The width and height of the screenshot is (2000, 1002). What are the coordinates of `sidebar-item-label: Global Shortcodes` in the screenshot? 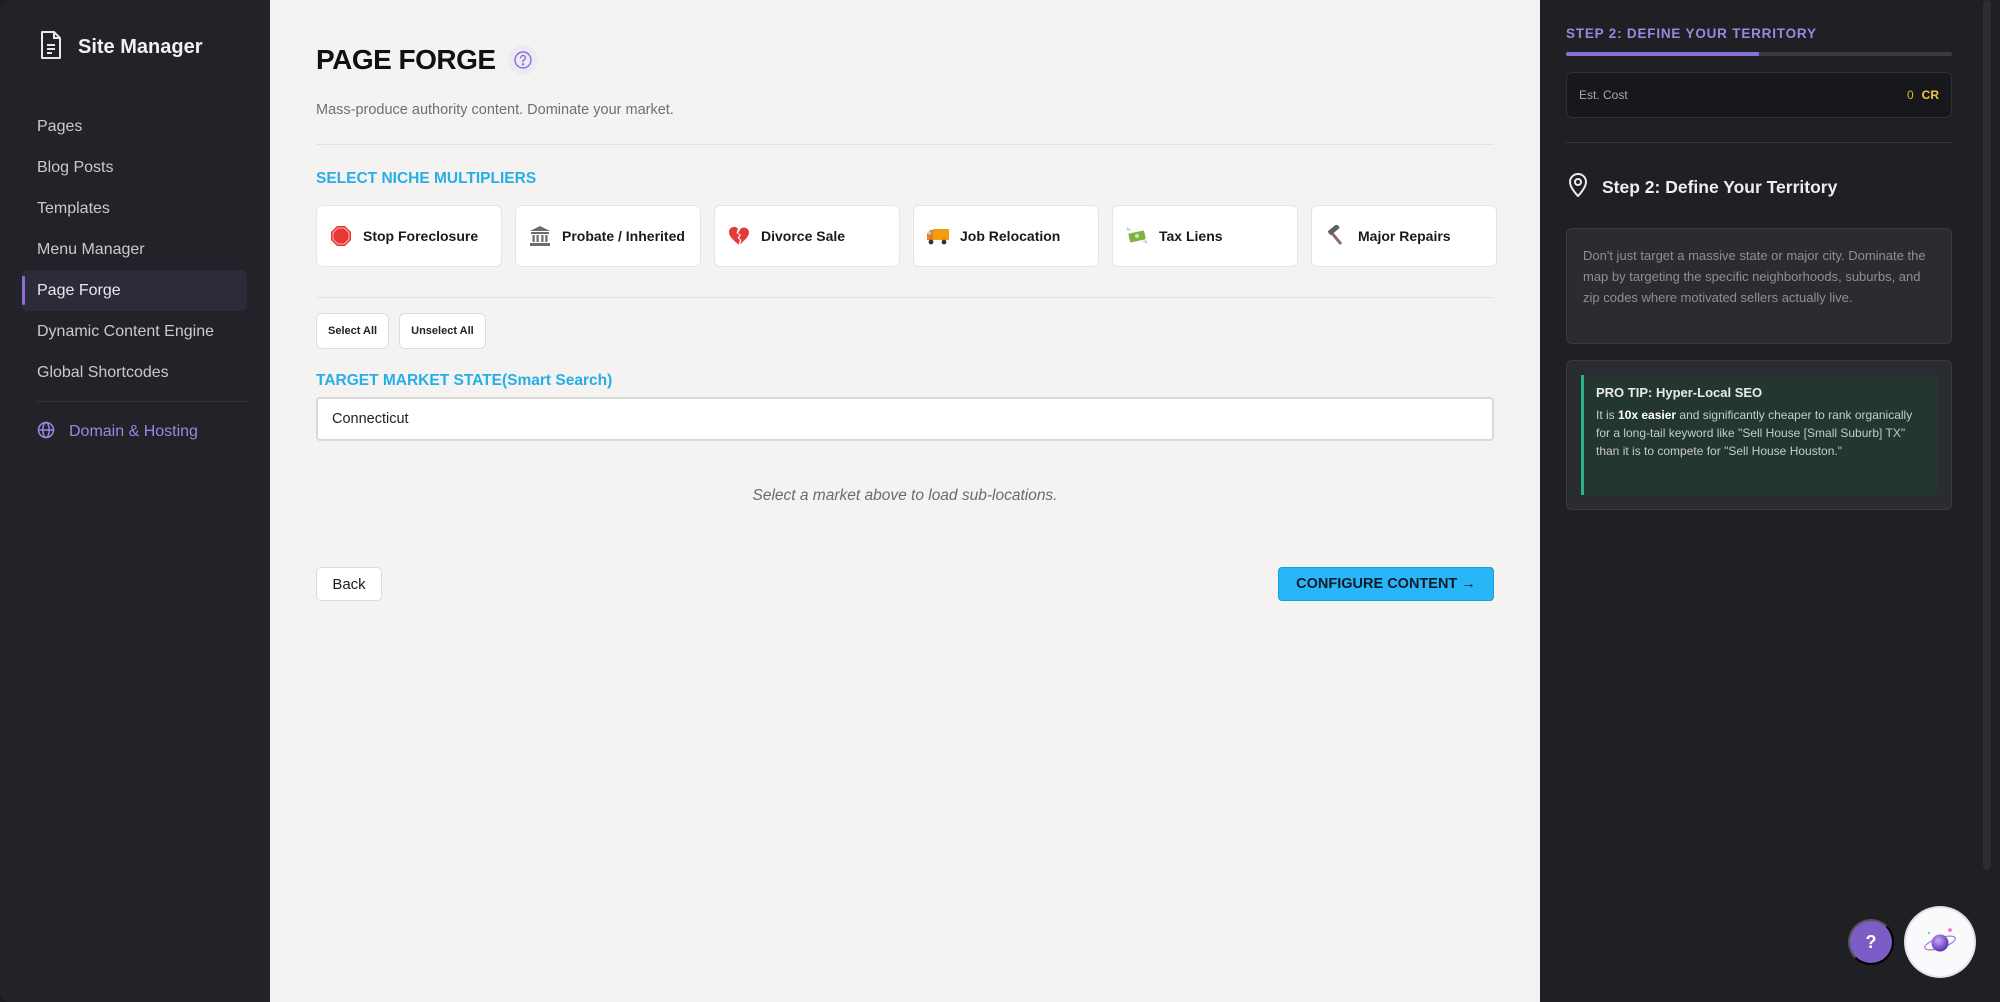 It's located at (103, 372).